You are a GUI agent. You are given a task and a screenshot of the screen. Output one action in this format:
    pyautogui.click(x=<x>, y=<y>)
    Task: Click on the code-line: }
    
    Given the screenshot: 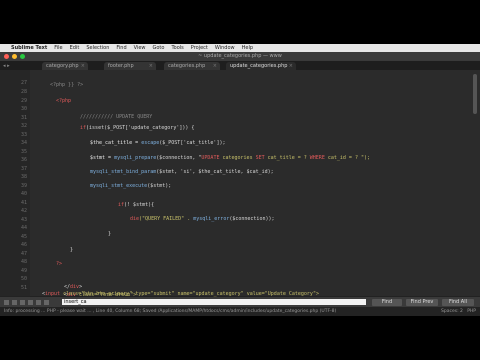 What is the action you would take?
    pyautogui.click(x=71, y=250)
    